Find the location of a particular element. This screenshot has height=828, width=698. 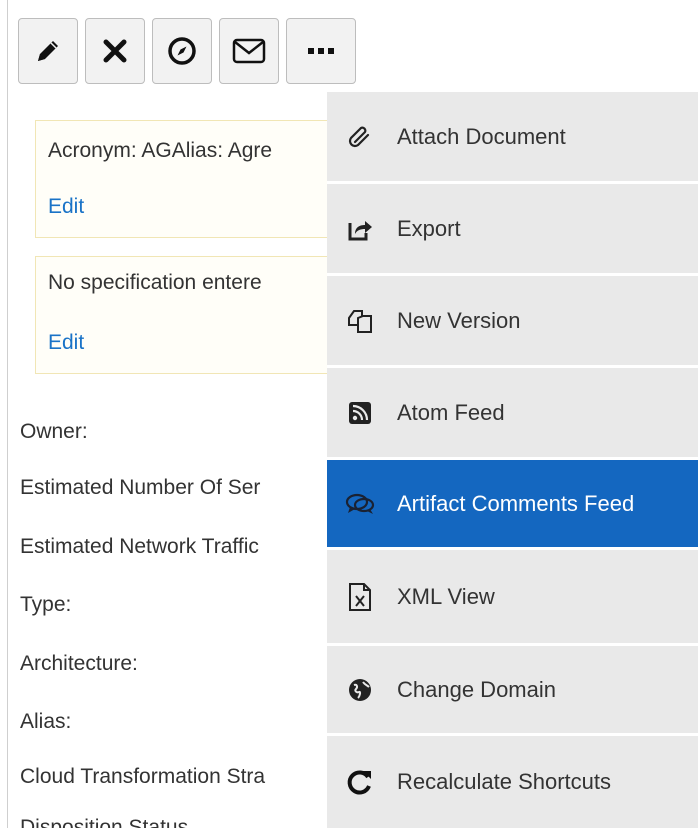

field-type: Type: is located at coordinates (46, 604).